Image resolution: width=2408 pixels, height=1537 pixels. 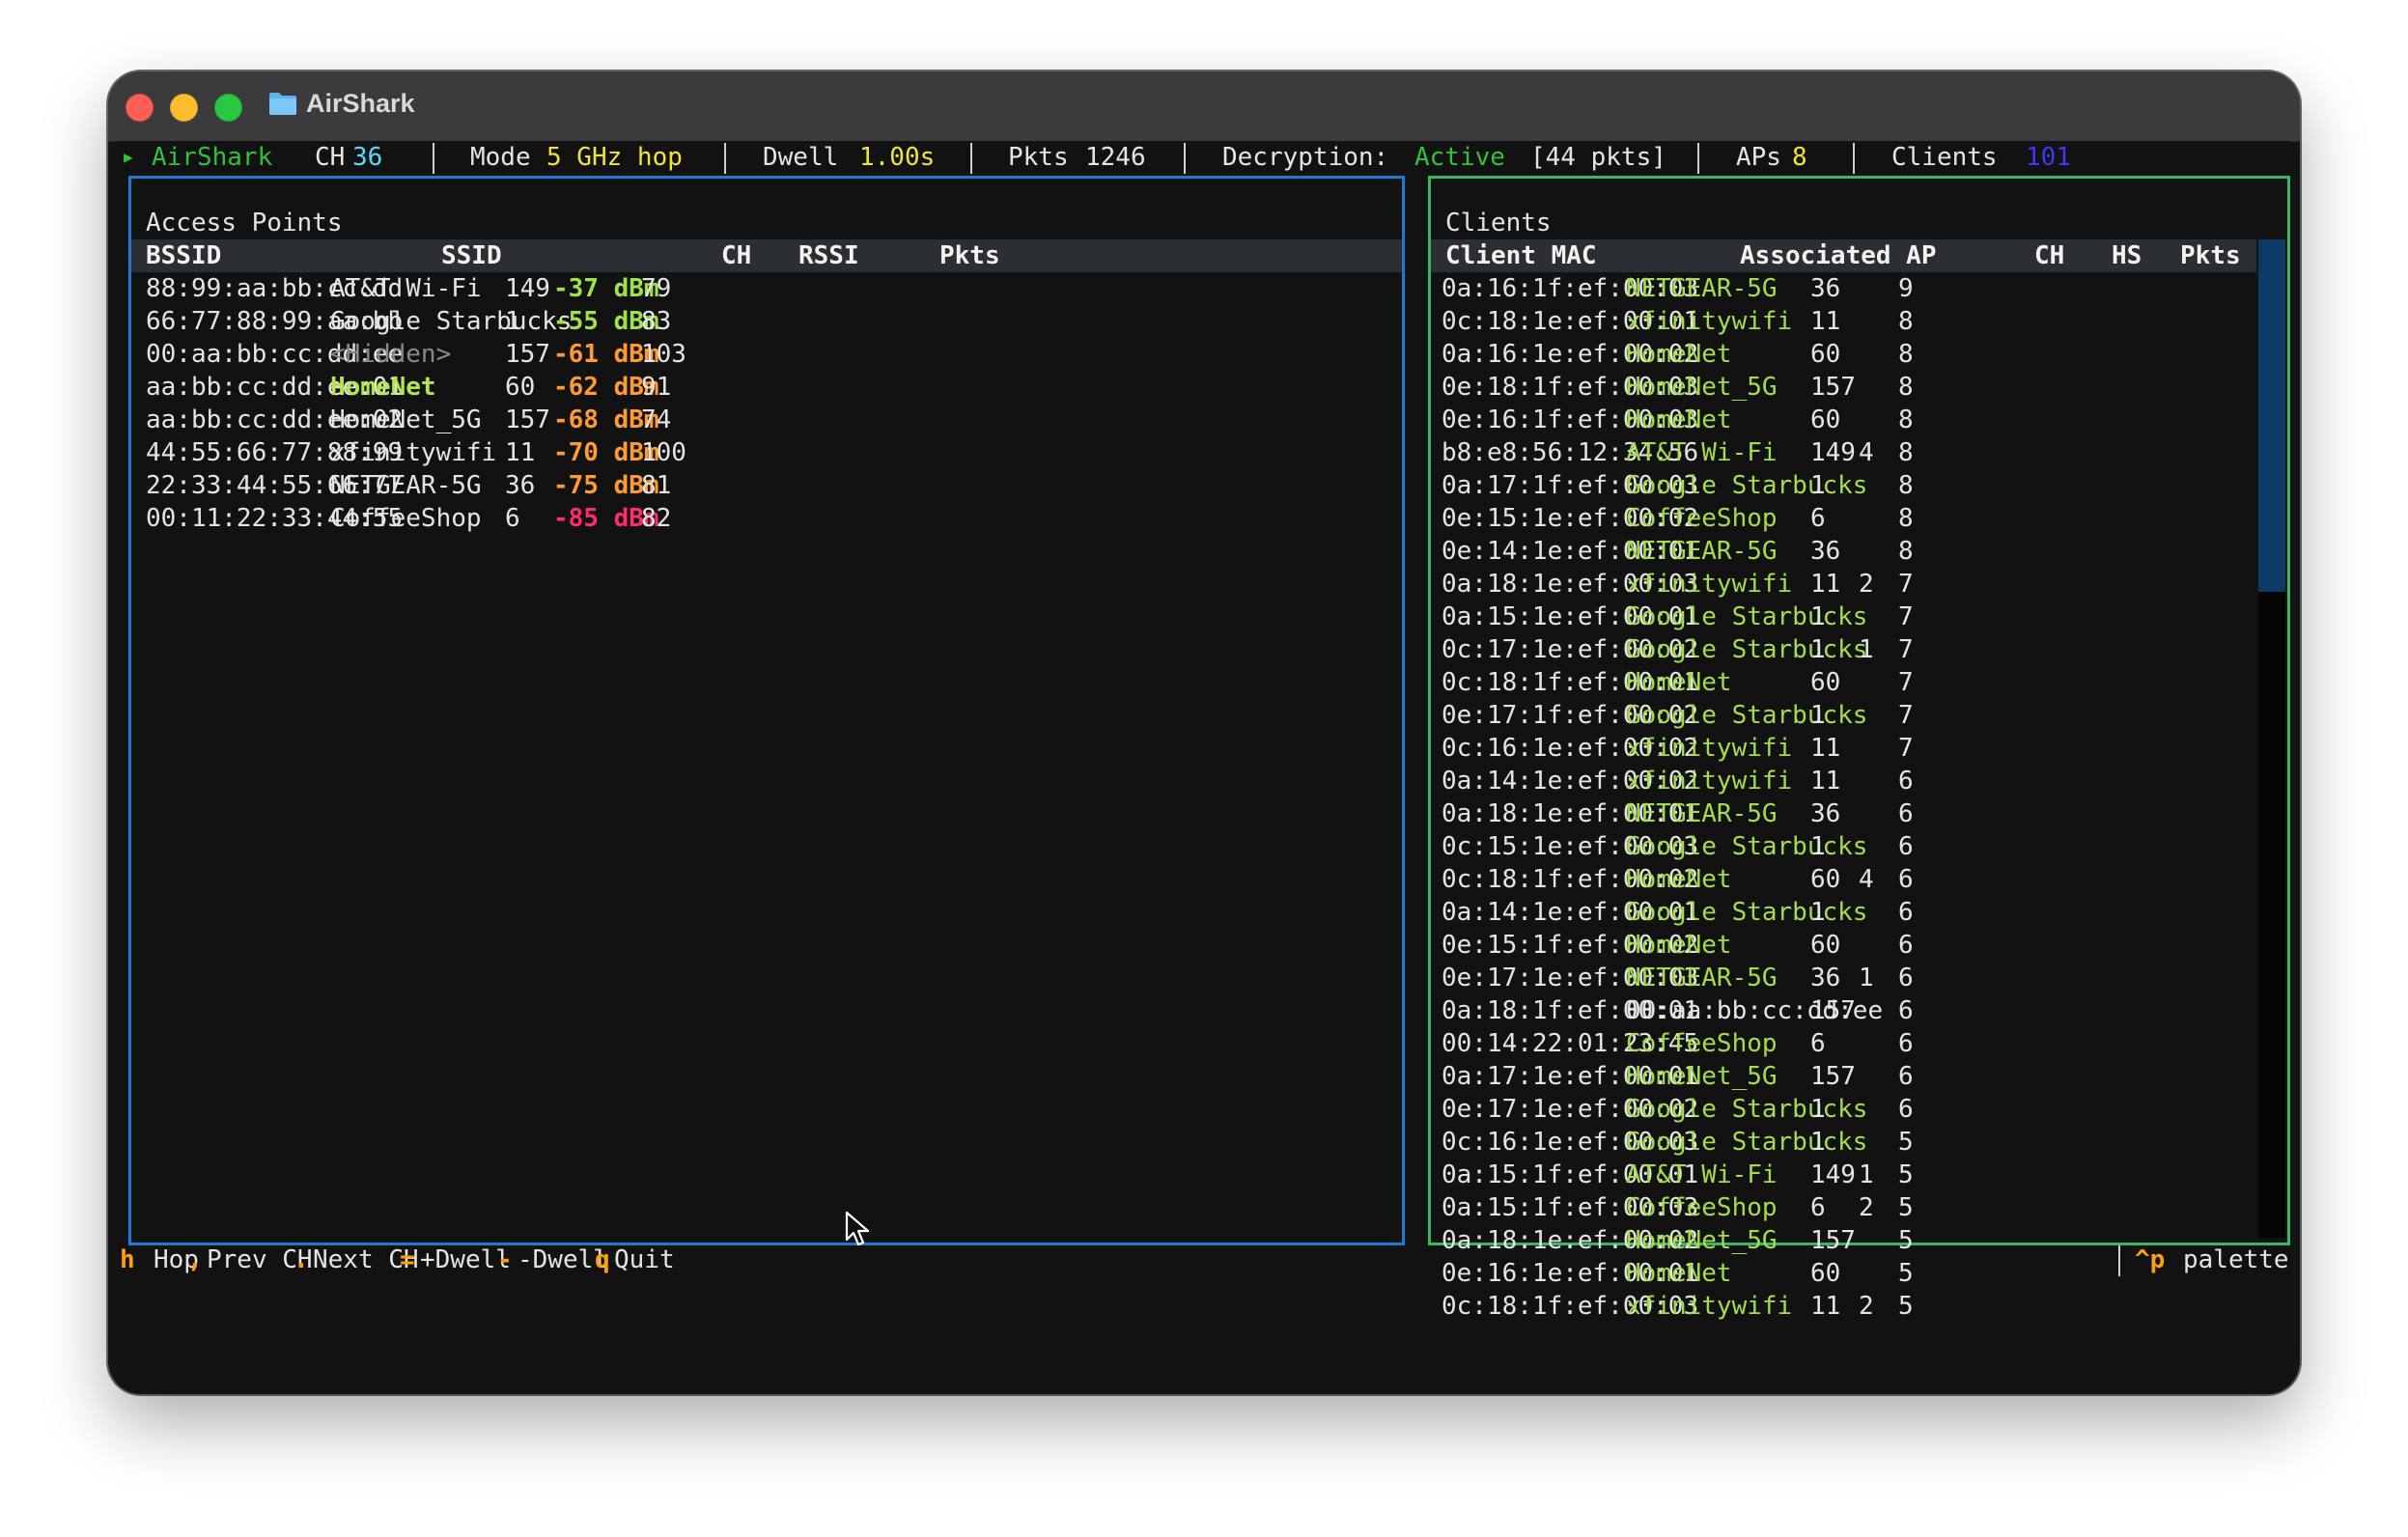 I want to click on table-row: 0a:14:1e:ef:00:01 Google Starbucks 1 6, so click(x=1844, y=912).